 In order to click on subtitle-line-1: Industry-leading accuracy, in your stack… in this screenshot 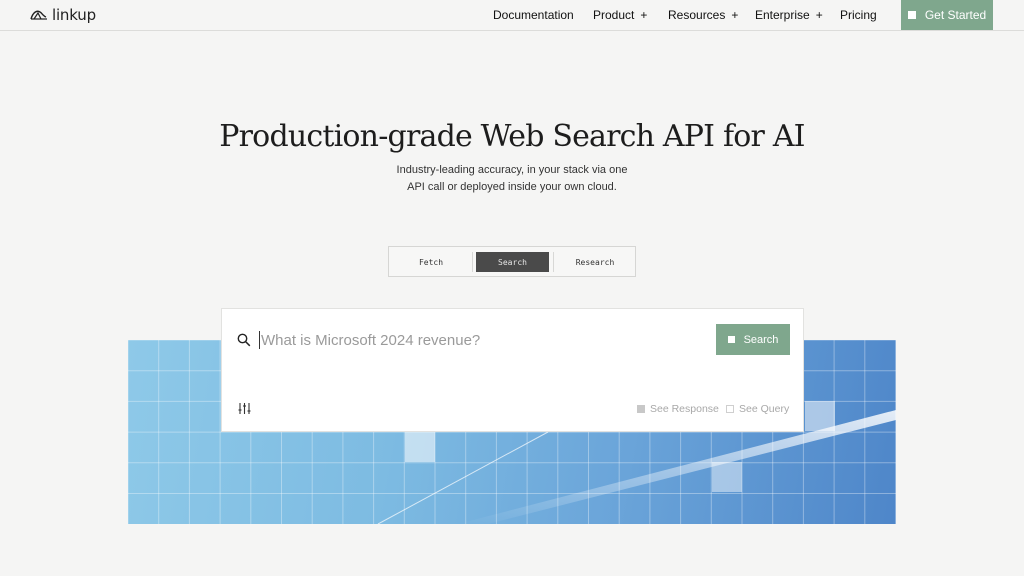, I will do `click(512, 170)`.